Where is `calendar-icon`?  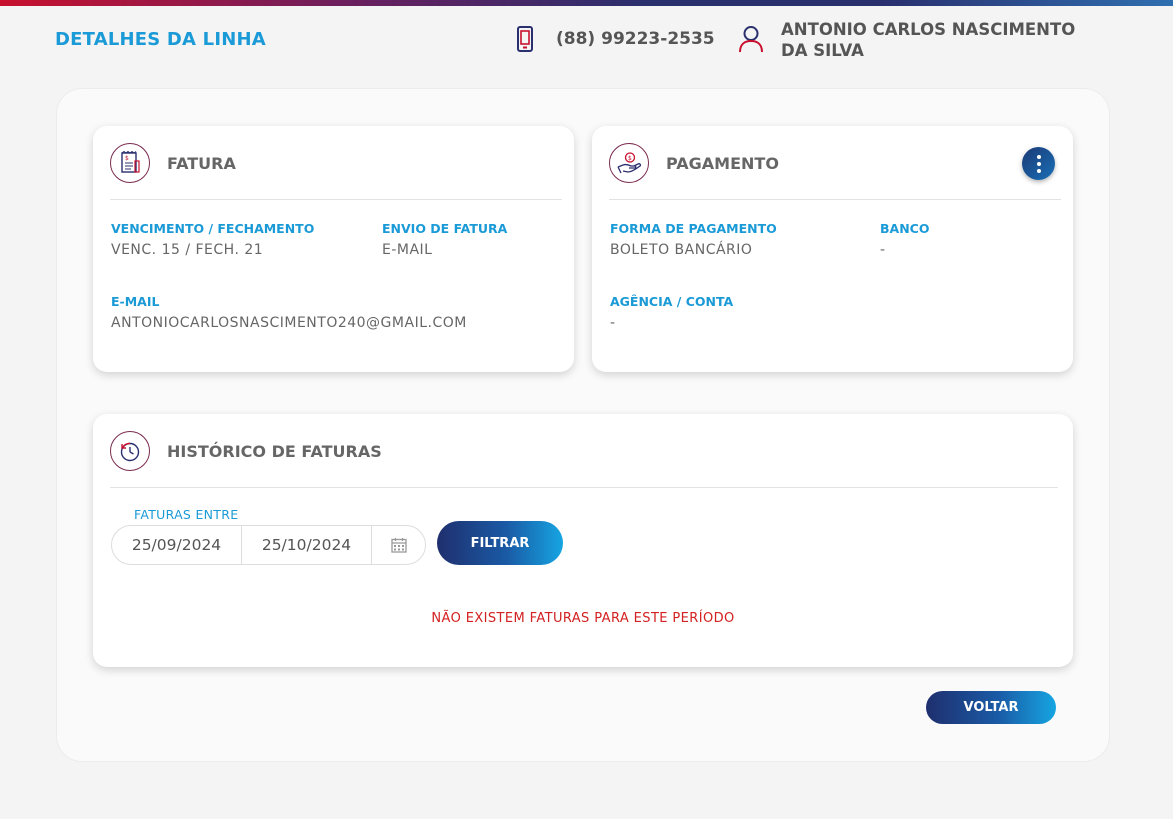
calendar-icon is located at coordinates (398, 545).